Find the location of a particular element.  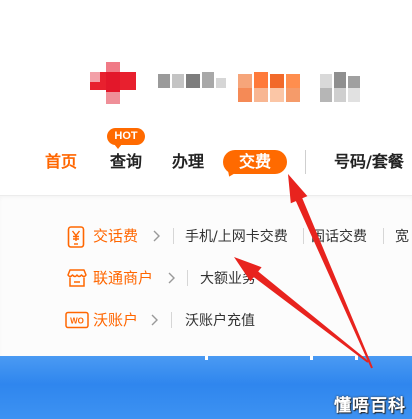

menu-link-wo-recharge: 沃账户充值 is located at coordinates (220, 321).